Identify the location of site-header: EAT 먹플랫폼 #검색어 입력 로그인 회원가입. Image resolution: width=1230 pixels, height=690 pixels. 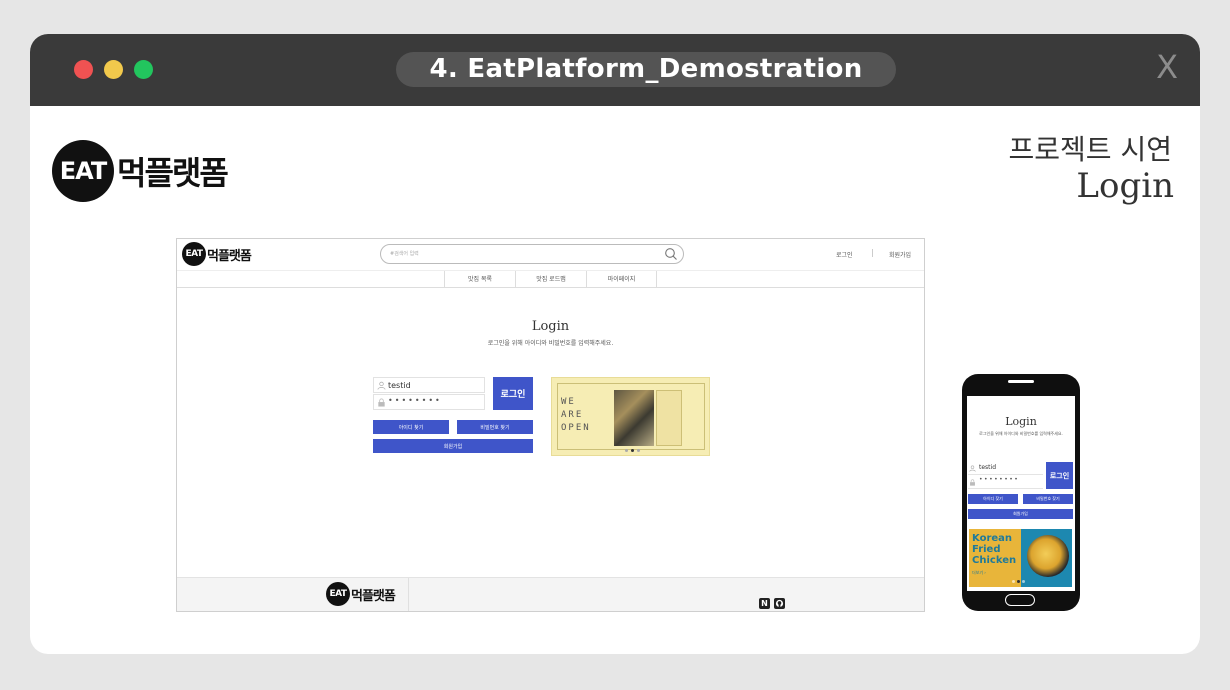
(550, 255).